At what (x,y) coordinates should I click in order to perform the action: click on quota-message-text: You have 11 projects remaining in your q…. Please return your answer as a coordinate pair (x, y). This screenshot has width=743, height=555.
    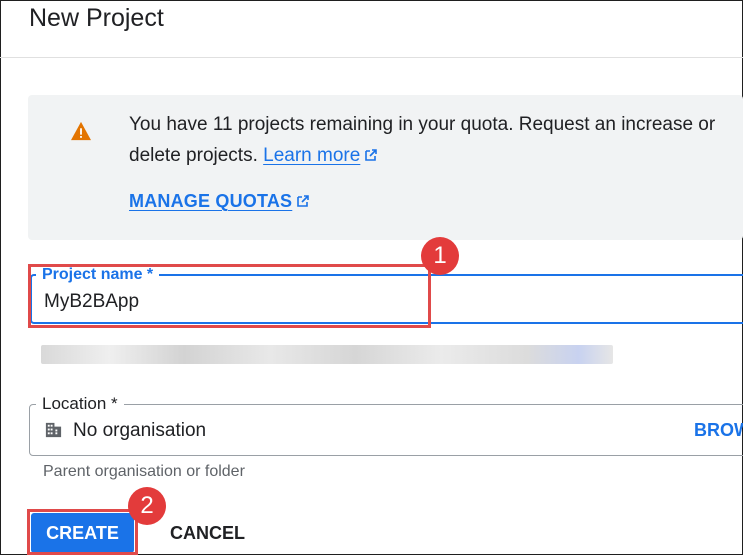
    Looking at the image, I should click on (422, 140).